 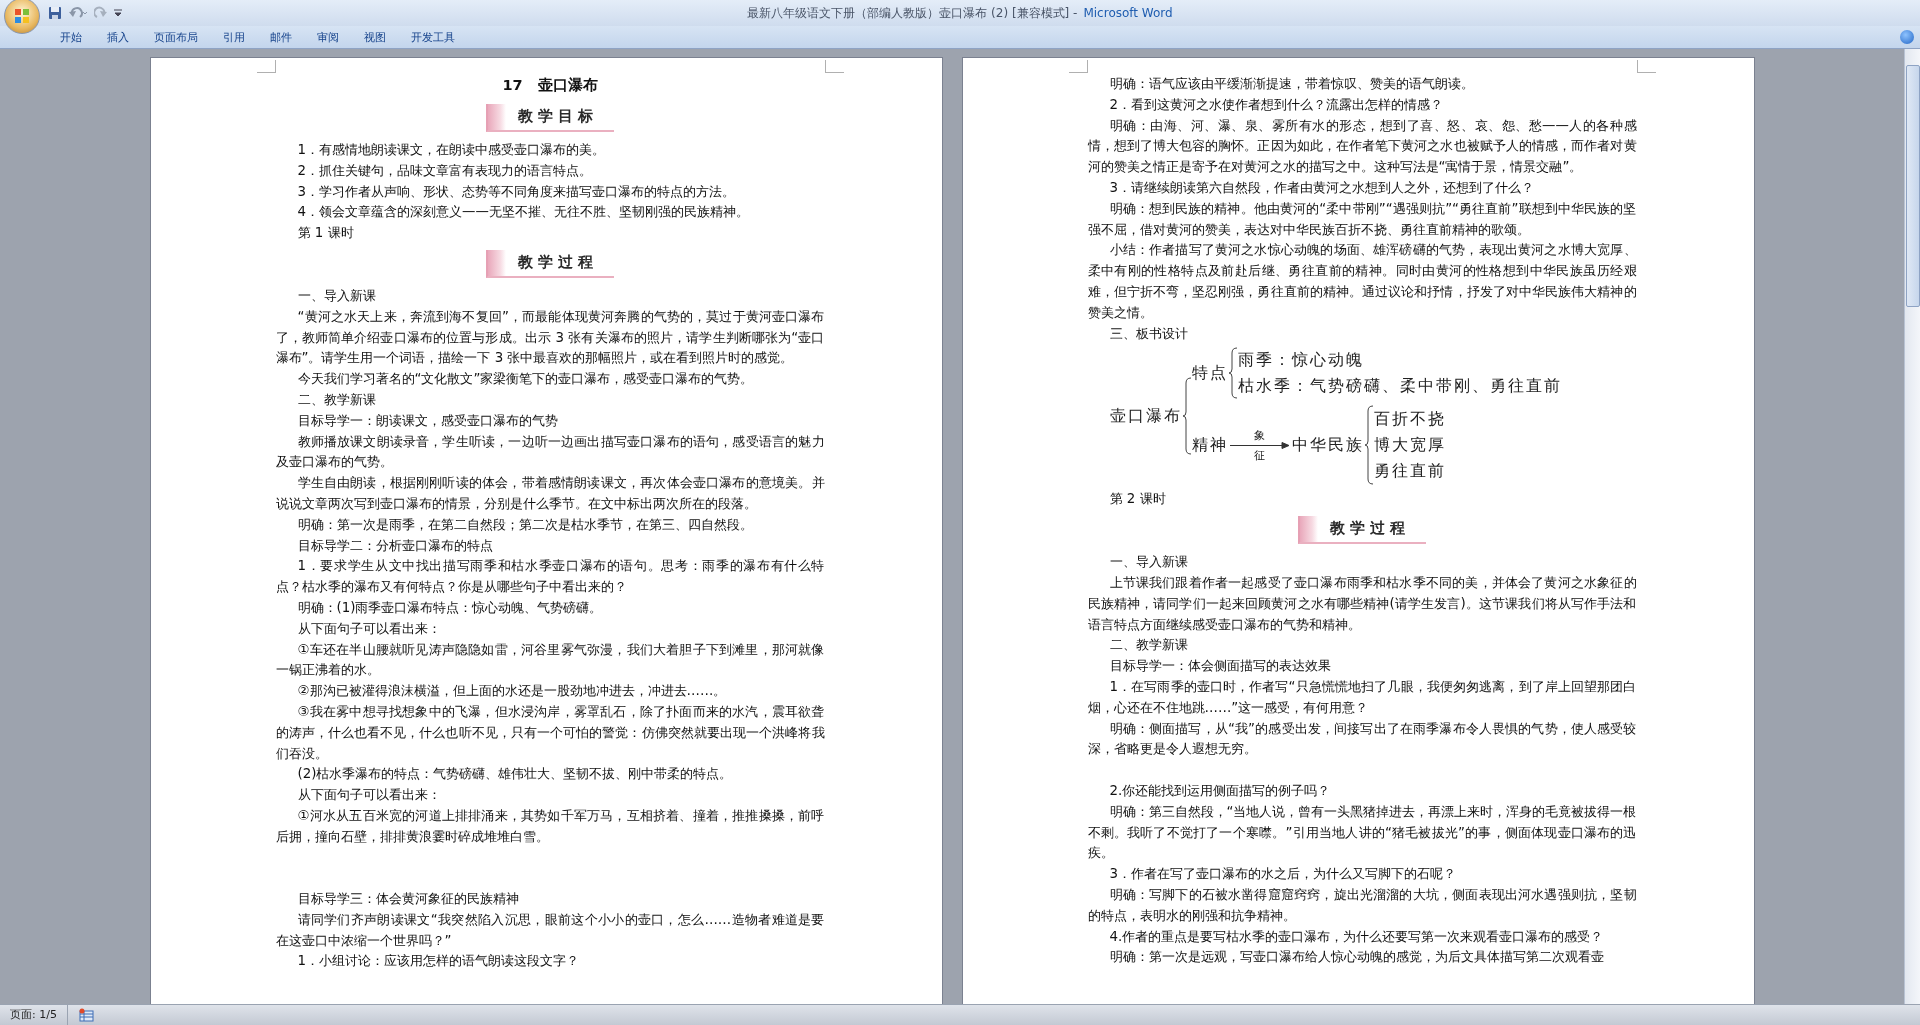 What do you see at coordinates (1362, 146) in the screenshot?
I see `paragraph-text: 明确：由海、河、瀑、泉、雾所有水的形态，想到了喜、怒、哀、怨、愁——人的各种感情，想到了博大包容的胸怀。正因为如此，在作者笔下黄河之水也被赋予人的情感，而作者对黄河的赞美之情正是寄予在对黄河之水的描写之中。这种写法是“寓情于景，情景交融”。` at bounding box center [1362, 146].